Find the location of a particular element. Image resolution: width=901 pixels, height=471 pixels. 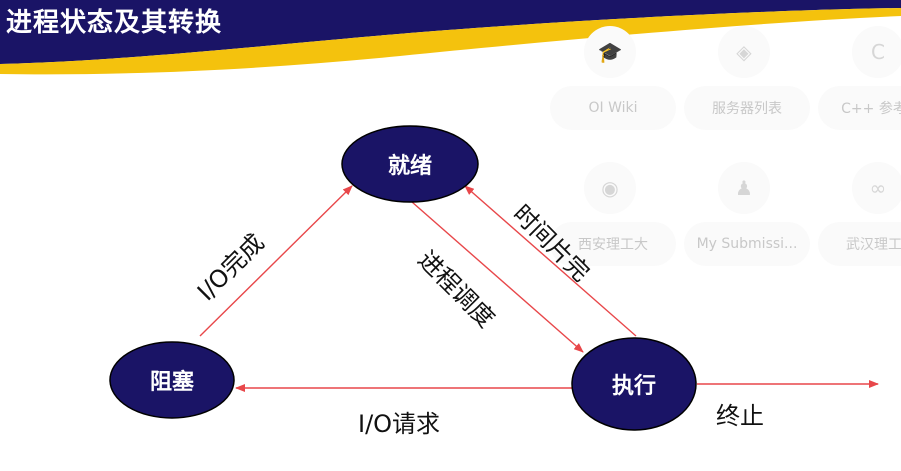

edge-label-io-request: I/O请求 is located at coordinates (399, 424).